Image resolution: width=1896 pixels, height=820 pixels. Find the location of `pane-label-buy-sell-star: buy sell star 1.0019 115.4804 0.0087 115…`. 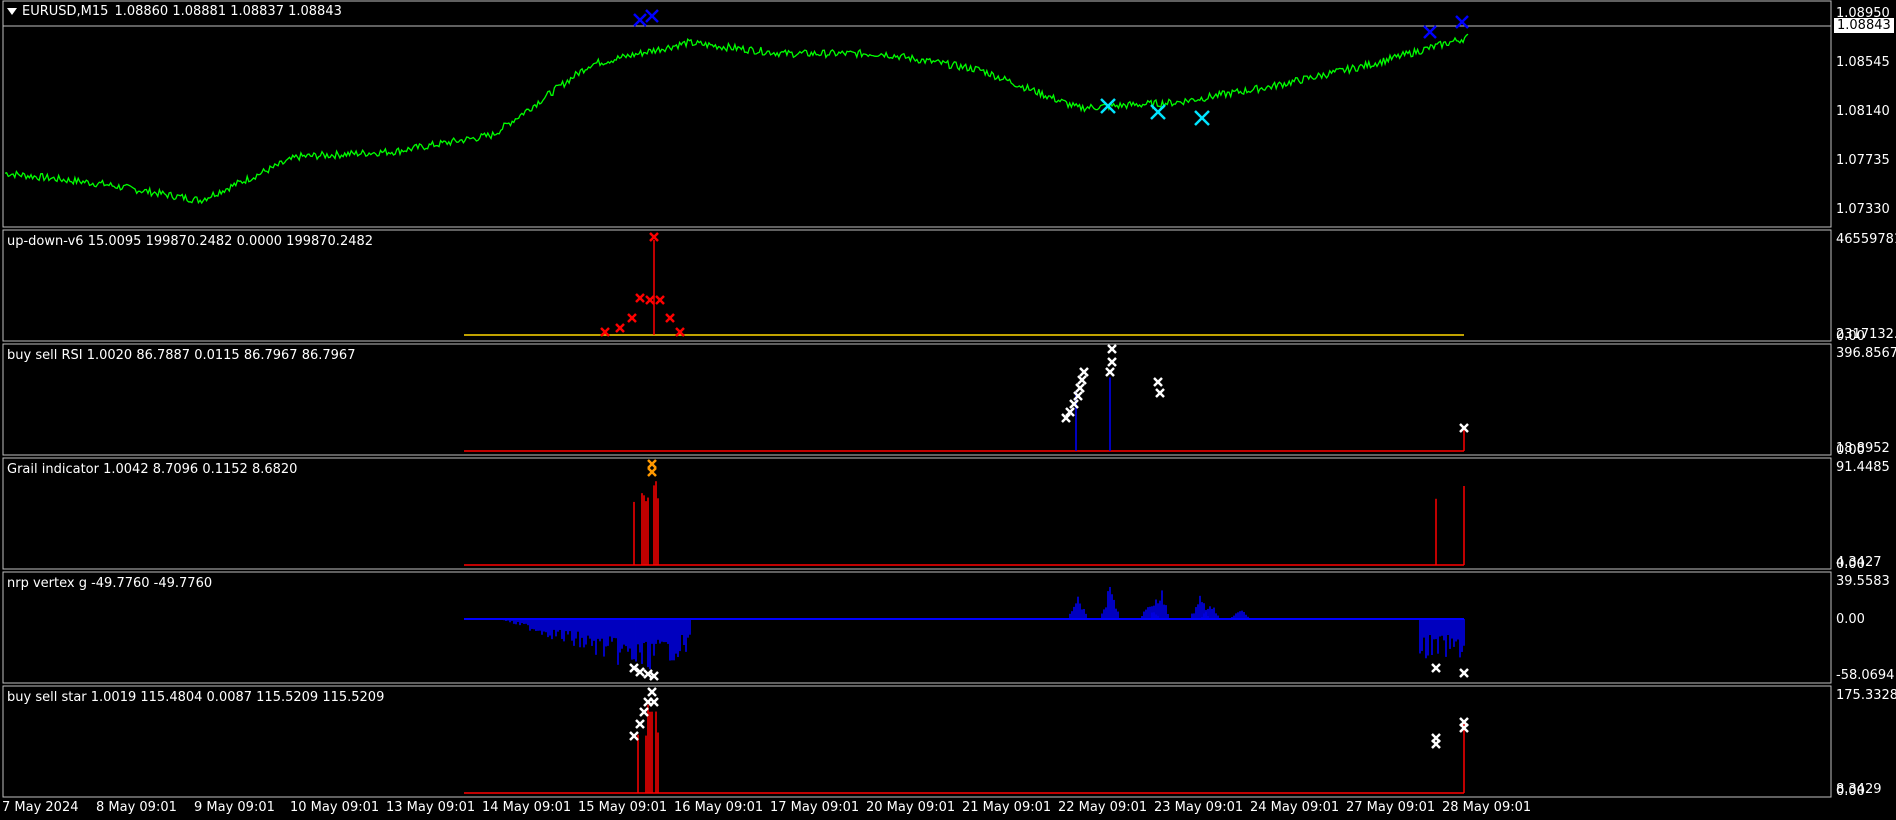

pane-label-buy-sell-star: buy sell star 1.0019 115.4804 0.0087 115… is located at coordinates (196, 697).